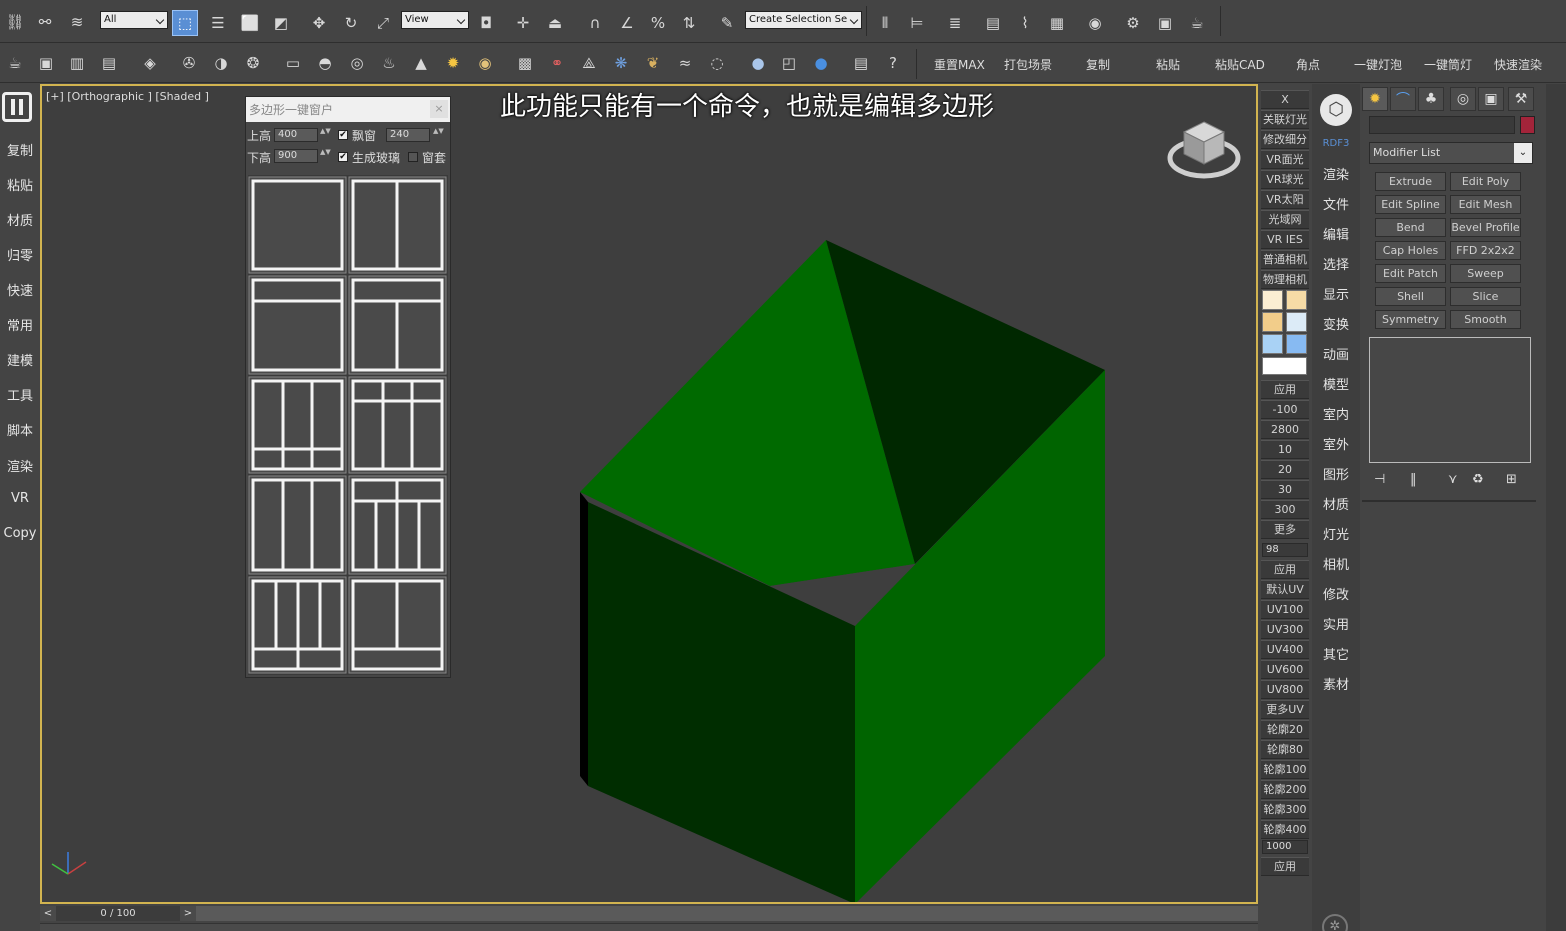 Image resolution: width=1566 pixels, height=931 pixels. Describe the element at coordinates (438, 135) in the screenshot. I see `bay-window-spinner: ▲▼` at that location.